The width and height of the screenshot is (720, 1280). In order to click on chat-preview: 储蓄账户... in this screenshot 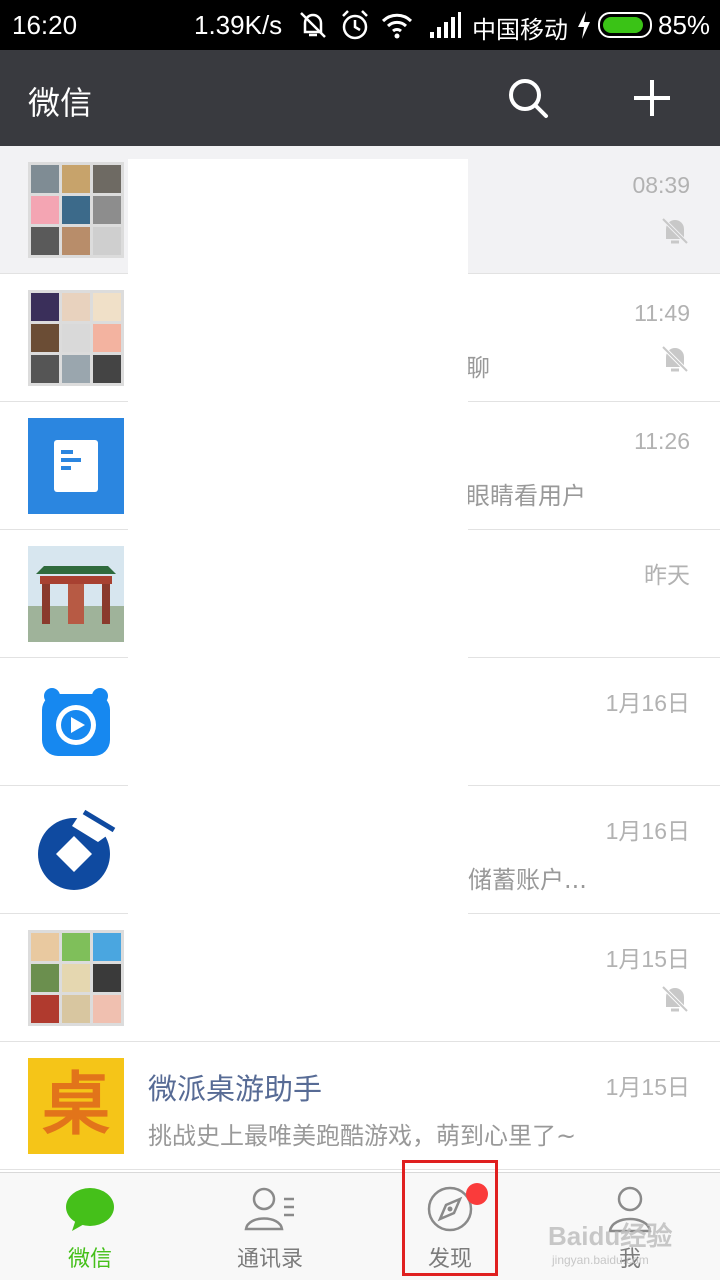, I will do `click(527, 880)`.